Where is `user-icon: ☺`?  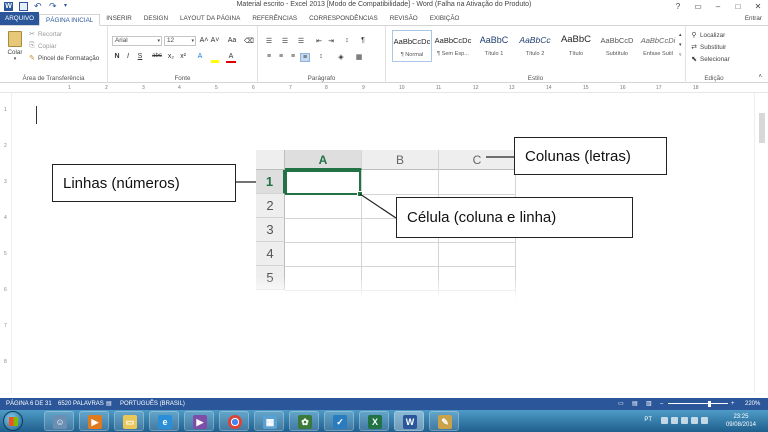
user-icon: ☺ is located at coordinates (60, 422).